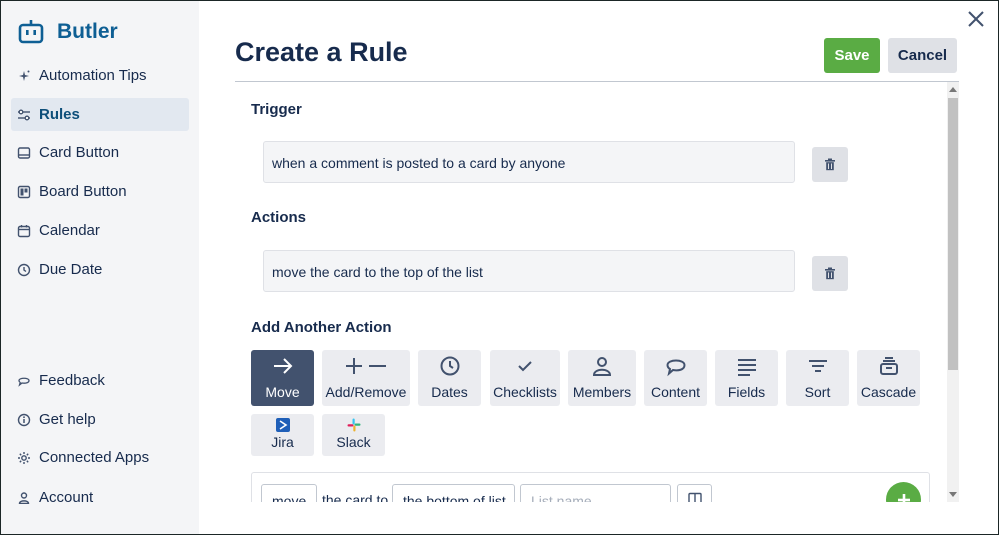 The image size is (999, 535). I want to click on action-type-fields: Fields, so click(746, 378).